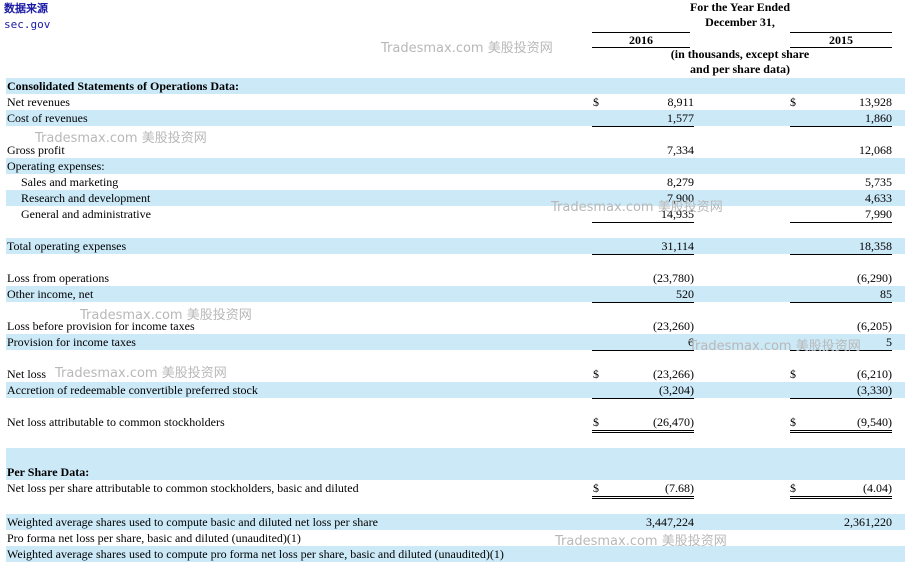 The height and width of the screenshot is (572, 911). What do you see at coordinates (643, 214) in the screenshot?
I see `value-2016: 14,935` at bounding box center [643, 214].